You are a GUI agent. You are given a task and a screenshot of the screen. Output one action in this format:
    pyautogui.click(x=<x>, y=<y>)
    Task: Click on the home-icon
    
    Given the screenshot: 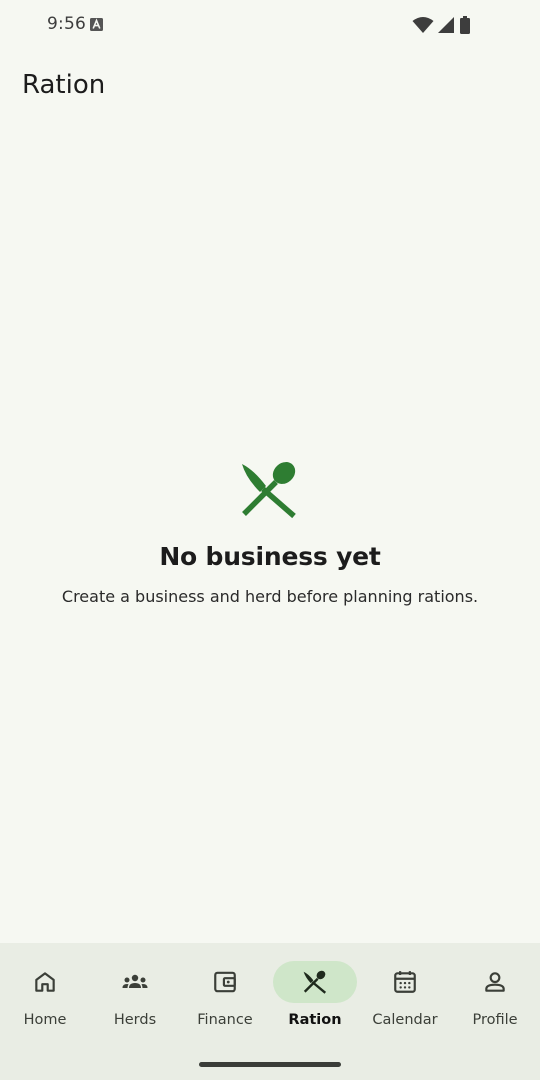 What is the action you would take?
    pyautogui.click(x=45, y=982)
    